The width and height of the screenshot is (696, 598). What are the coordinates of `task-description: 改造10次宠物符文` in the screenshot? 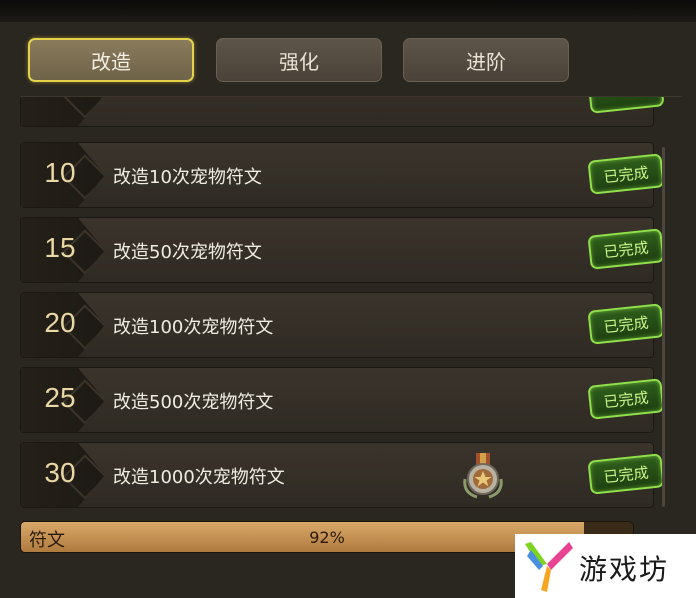 It's located at (187, 177).